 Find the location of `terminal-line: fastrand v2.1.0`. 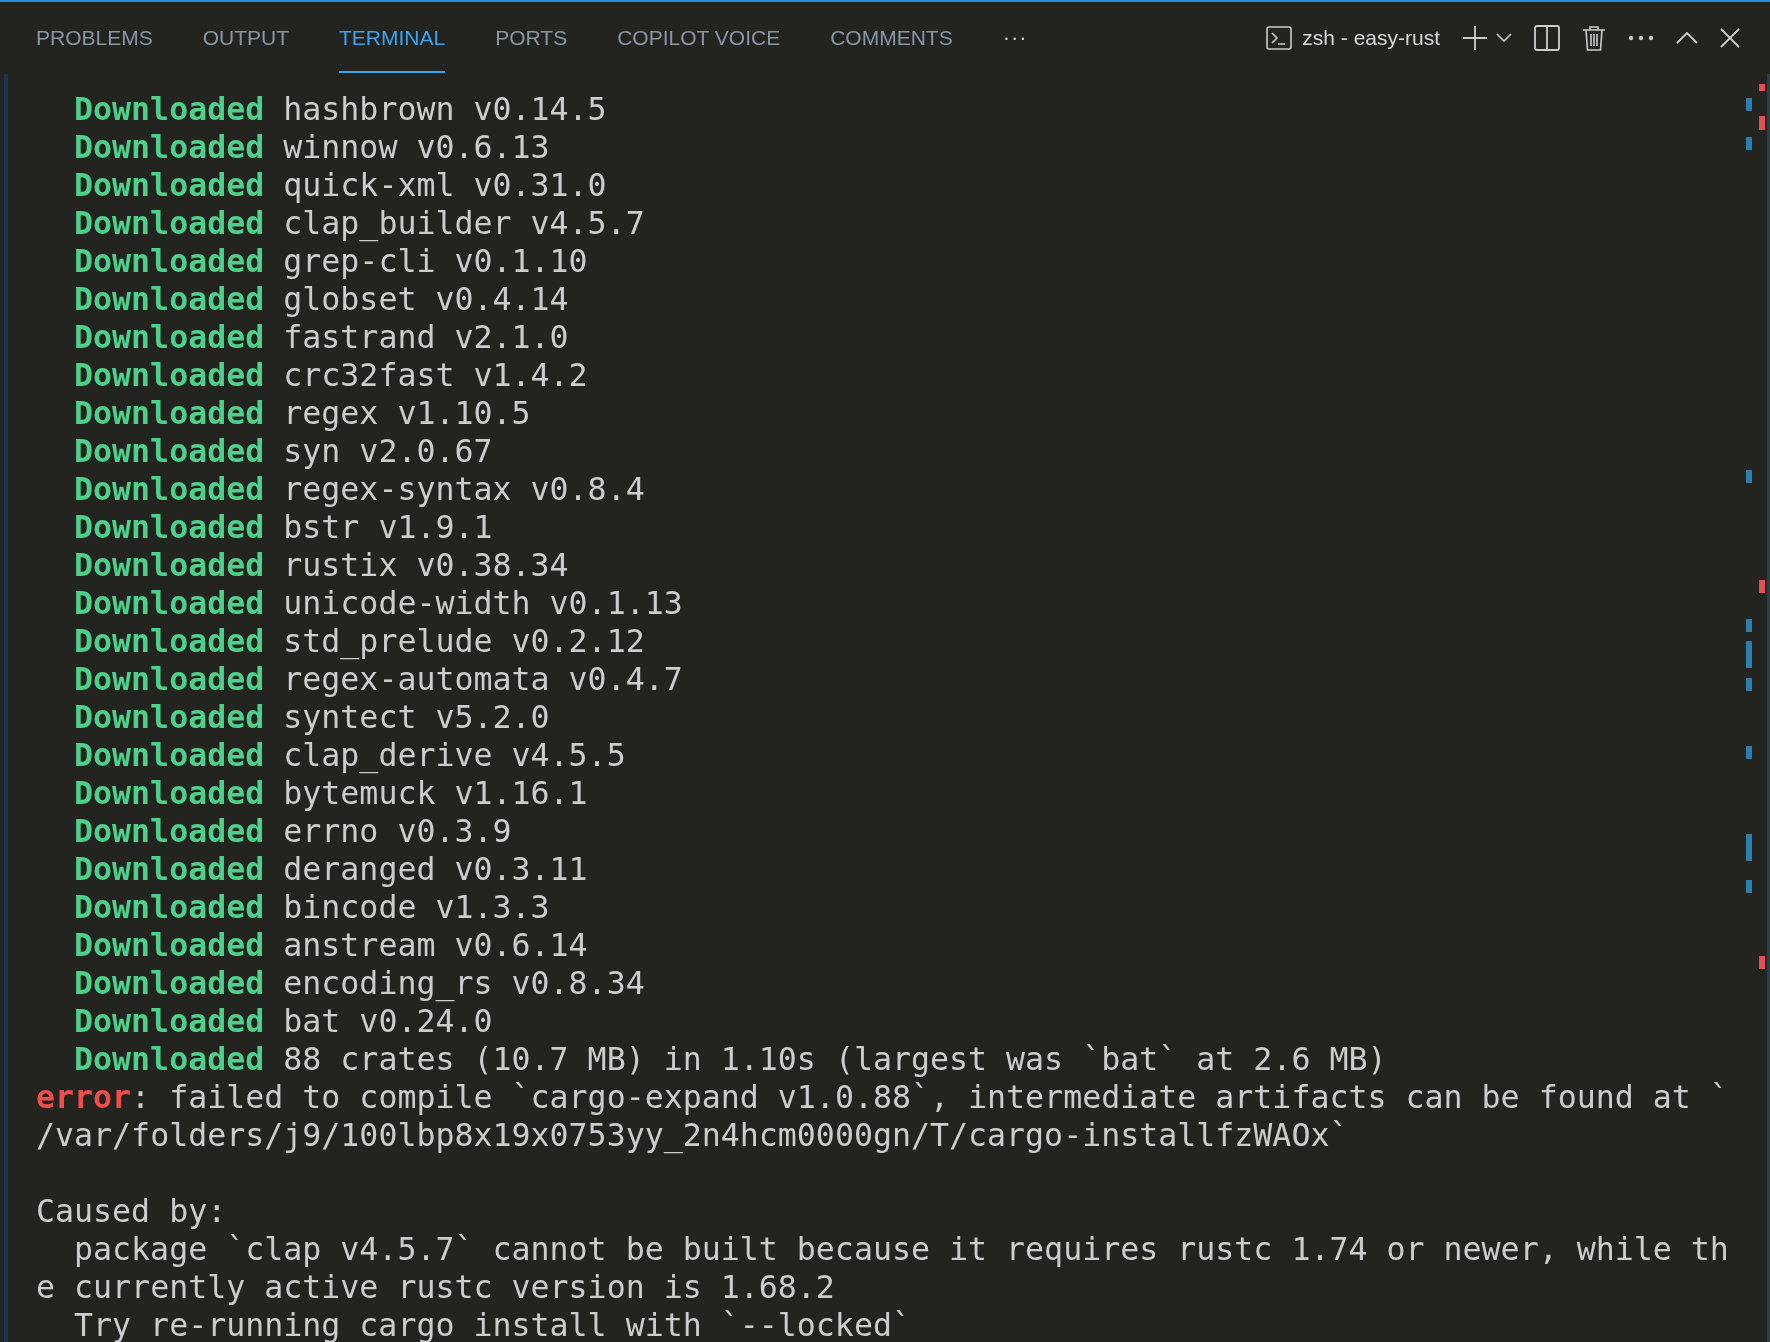

terminal-line: fastrand v2.1.0 is located at coordinates (426, 337).